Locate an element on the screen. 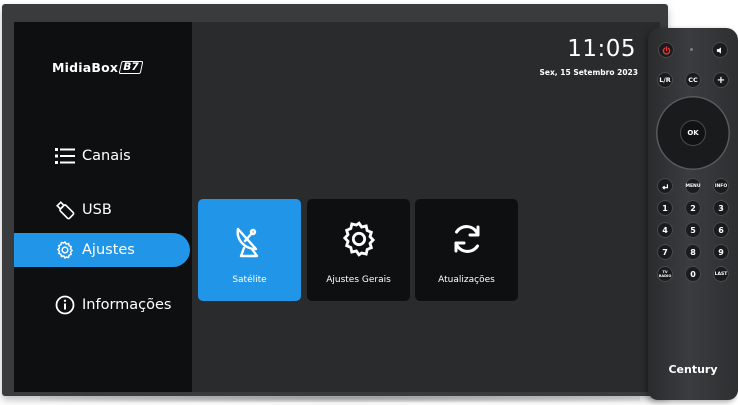 The width and height of the screenshot is (738, 405). menu-button: MENU is located at coordinates (693, 186).